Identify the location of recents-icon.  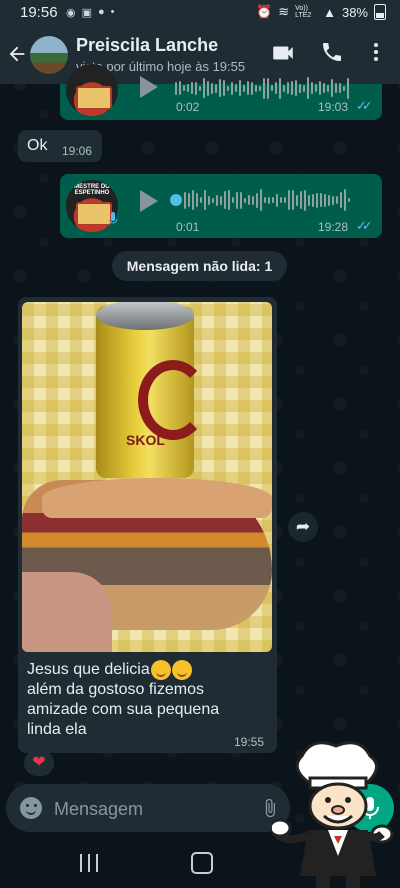
(89, 863).